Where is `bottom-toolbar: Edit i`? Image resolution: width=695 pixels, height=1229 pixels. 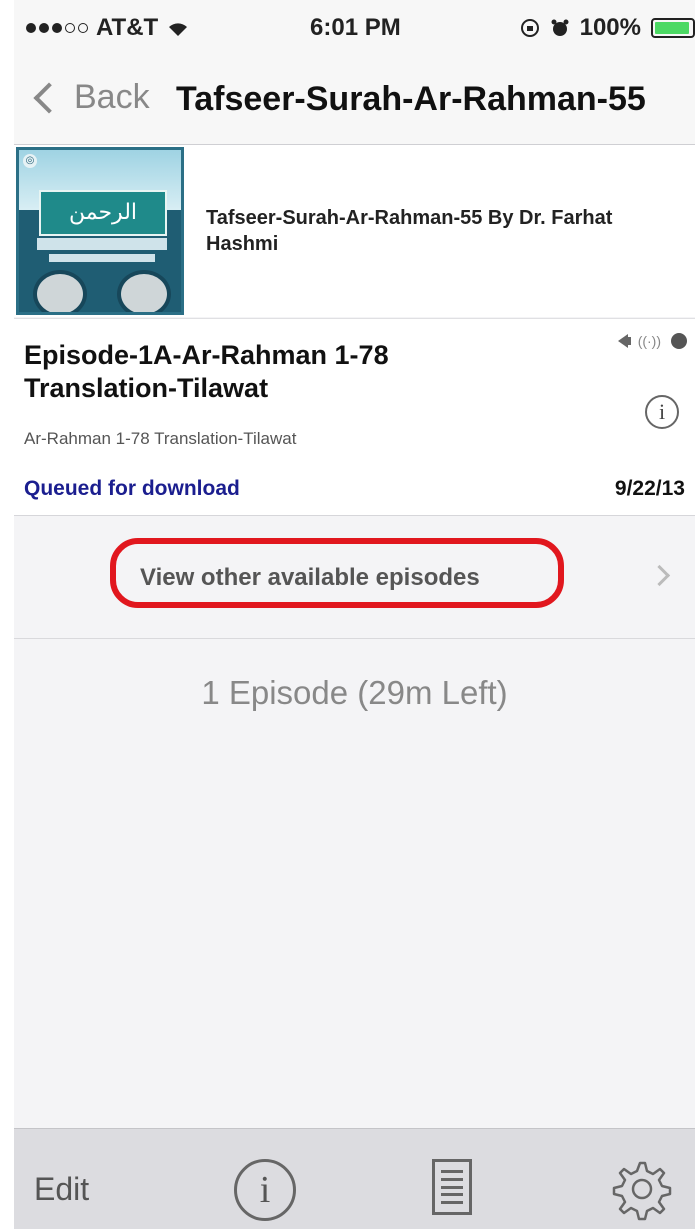 bottom-toolbar: Edit i is located at coordinates (354, 1178).